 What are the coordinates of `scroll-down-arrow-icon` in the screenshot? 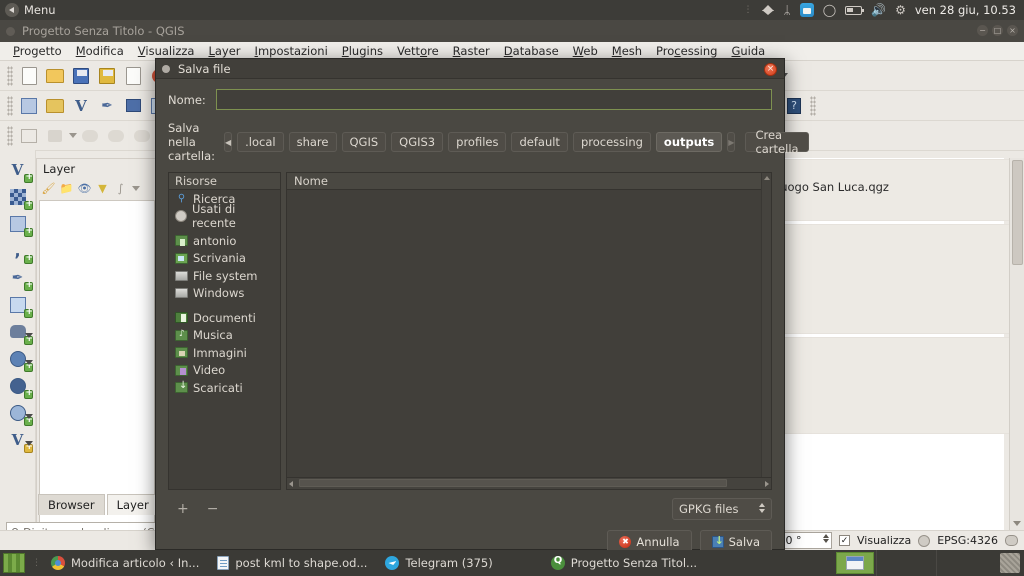 It's located at (1017, 523).